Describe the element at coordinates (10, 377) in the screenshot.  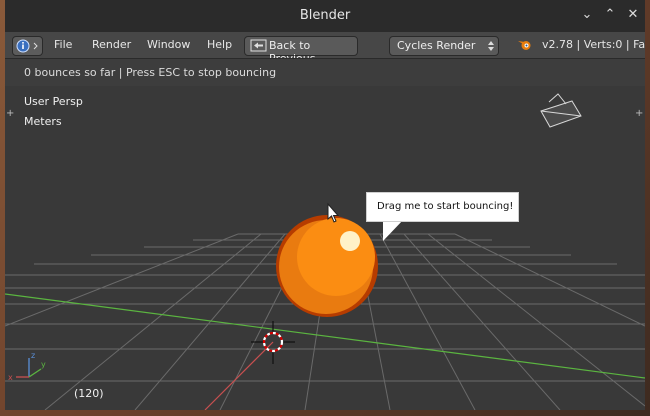
I see `svg-text: x` at that location.